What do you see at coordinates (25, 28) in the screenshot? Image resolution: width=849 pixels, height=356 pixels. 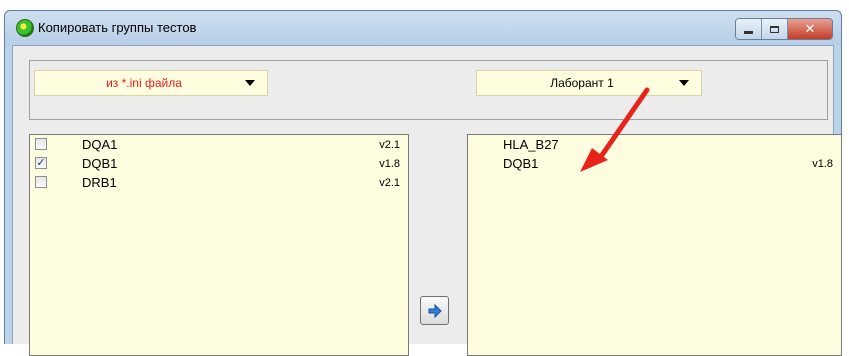 I see `app-globe-icon` at bounding box center [25, 28].